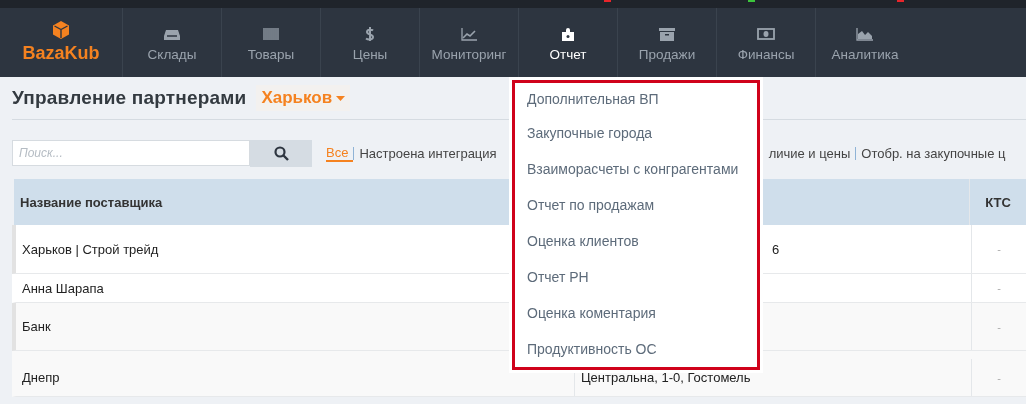 The width and height of the screenshot is (1026, 404). Describe the element at coordinates (998, 202) in the screenshot. I see `column-header: КТС` at that location.